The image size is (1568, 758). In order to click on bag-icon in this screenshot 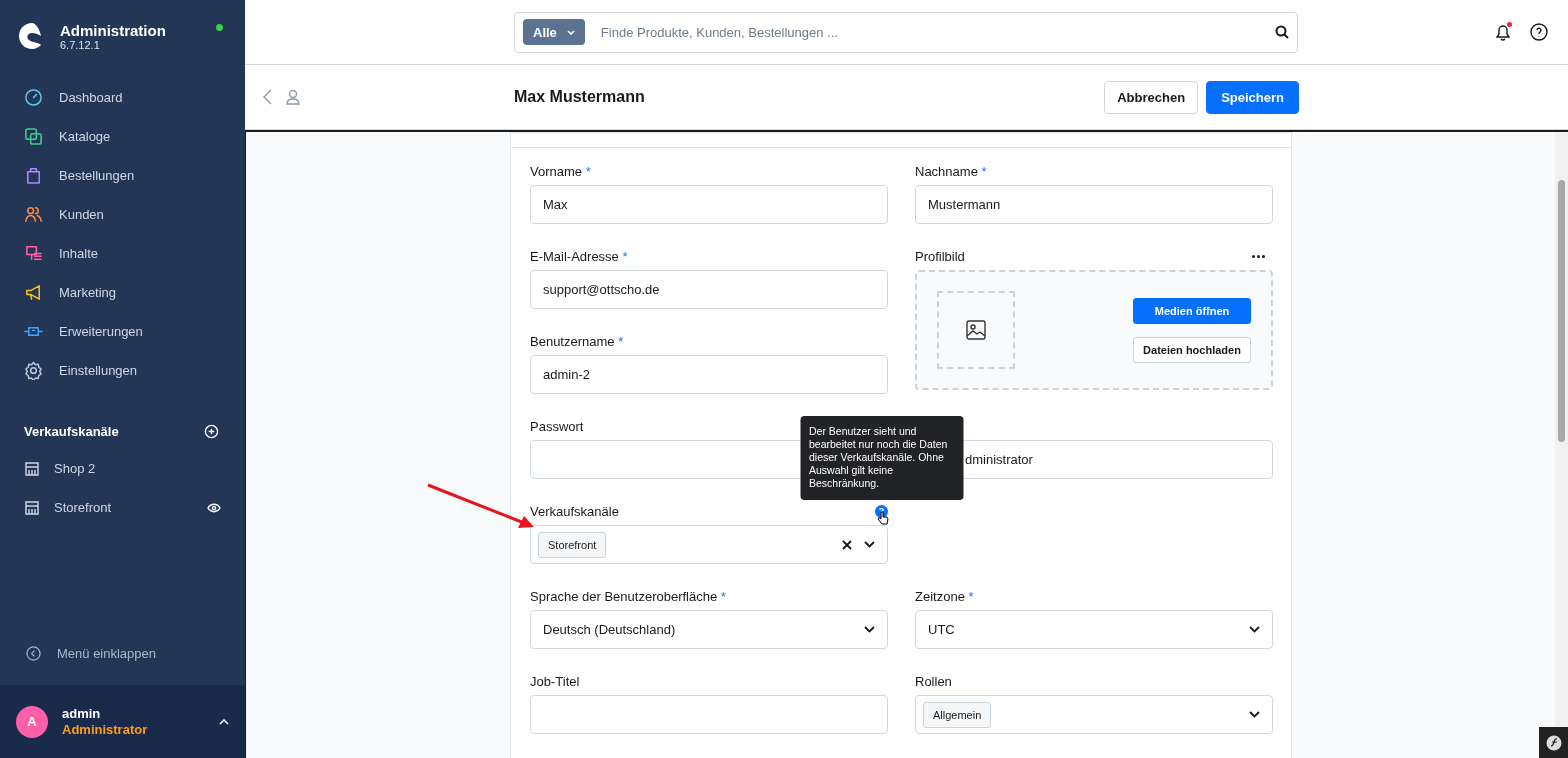, I will do `click(33, 175)`.